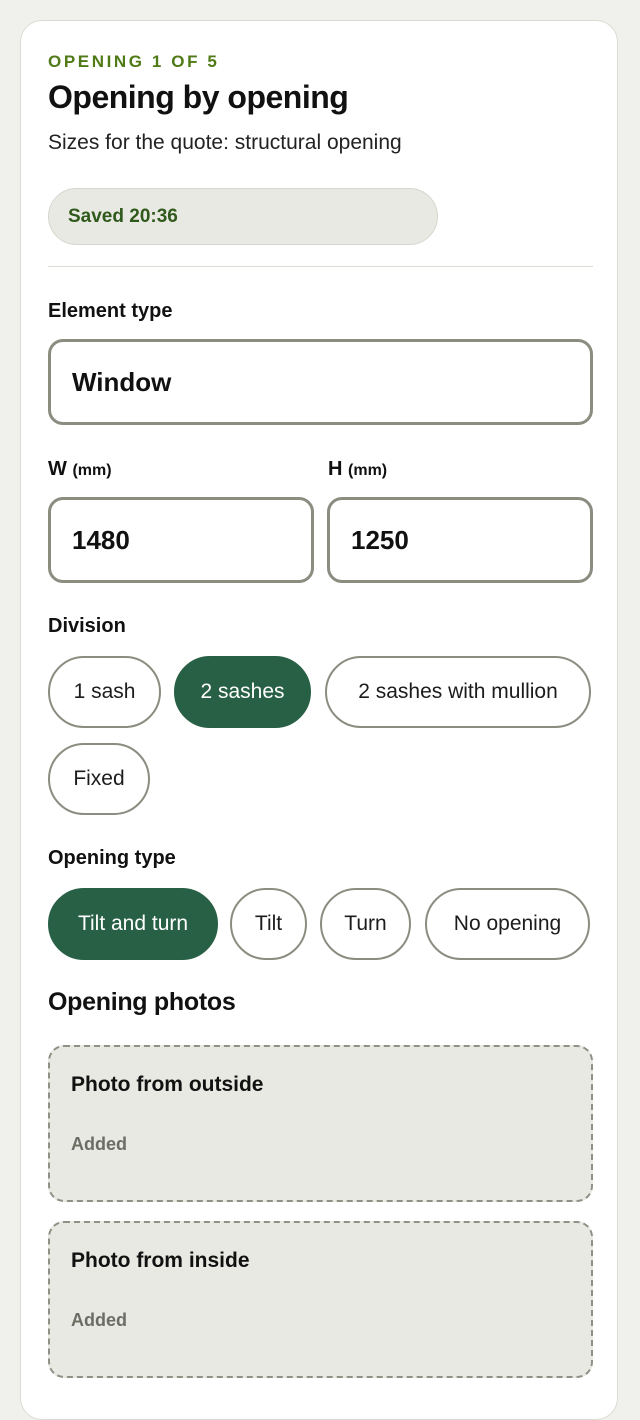 The height and width of the screenshot is (1420, 640). What do you see at coordinates (99, 1144) in the screenshot?
I see `photo-outside-status: Added` at bounding box center [99, 1144].